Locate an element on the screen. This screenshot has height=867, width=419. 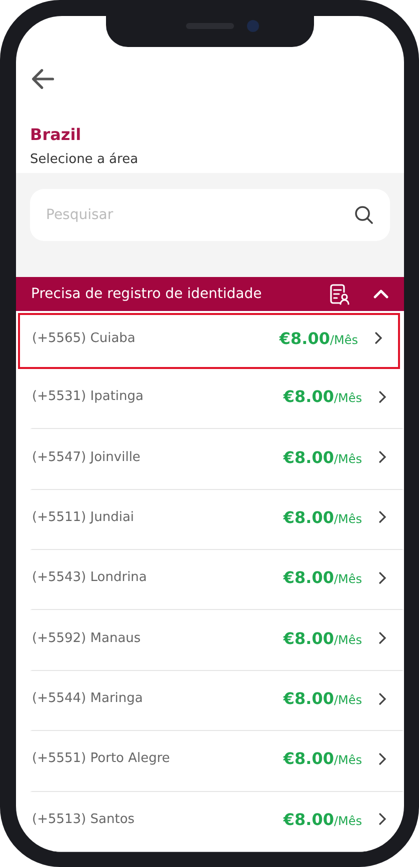
area-row: (+5544) Maringa €8.00/Mês is located at coordinates (217, 701).